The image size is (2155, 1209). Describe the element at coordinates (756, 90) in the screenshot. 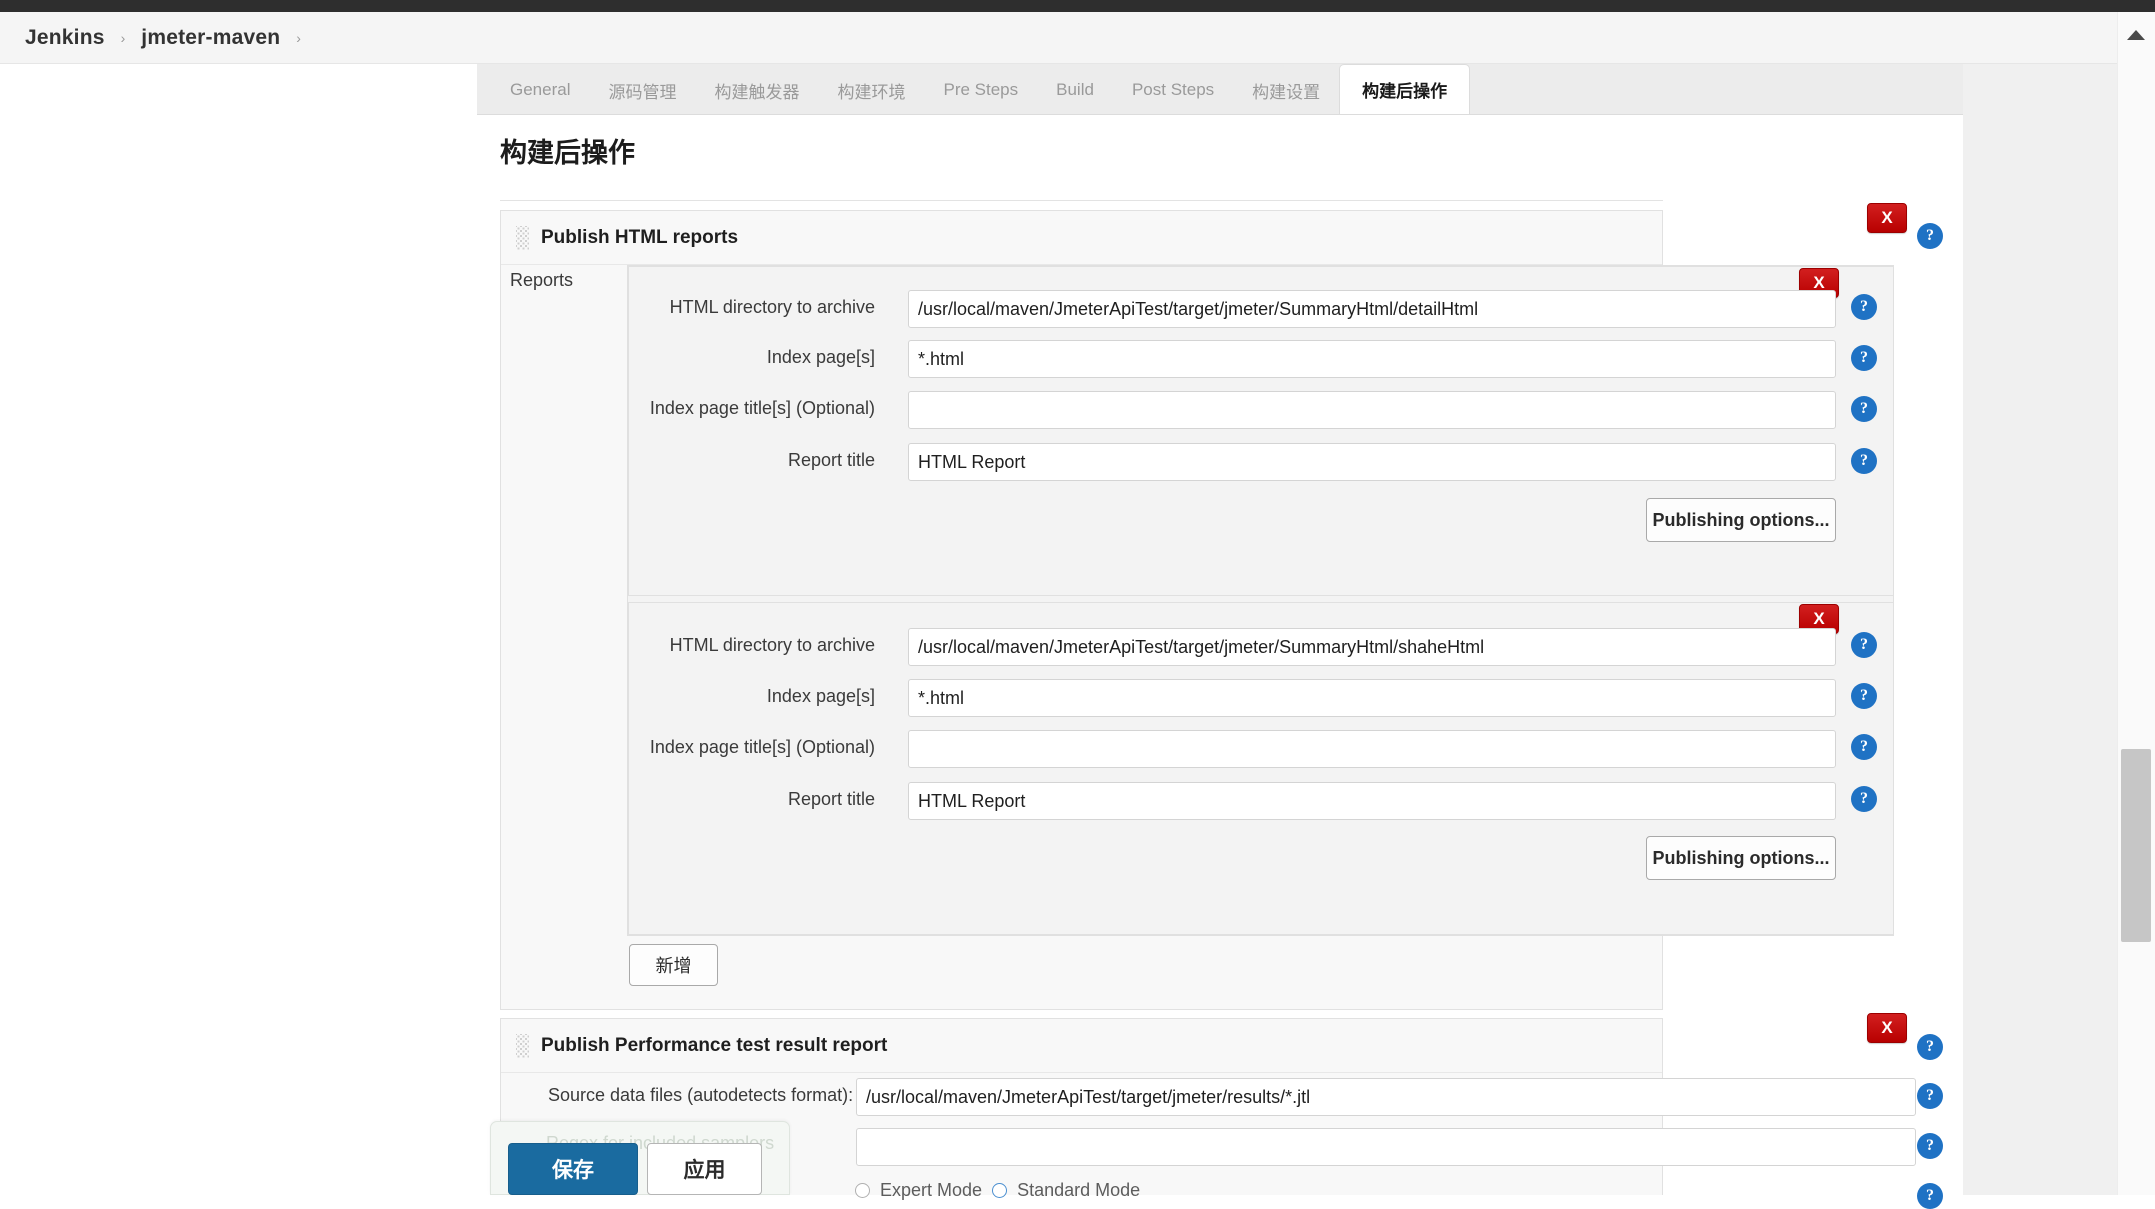

I see `tab-build-triggers: 构建触发器` at that location.